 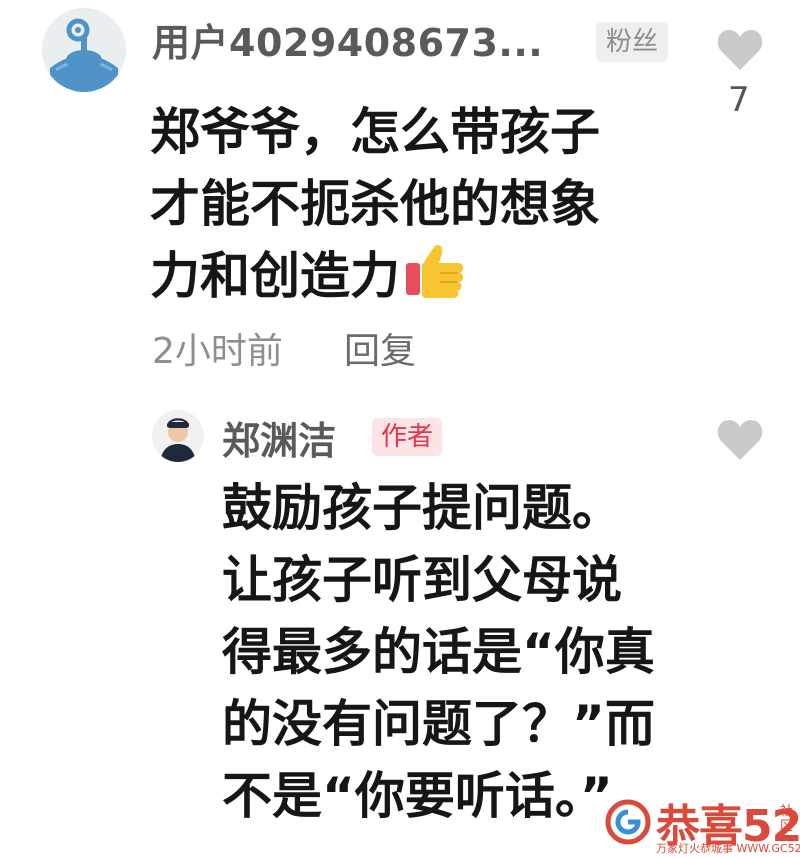 I want to click on person-avatar, so click(x=178, y=436).